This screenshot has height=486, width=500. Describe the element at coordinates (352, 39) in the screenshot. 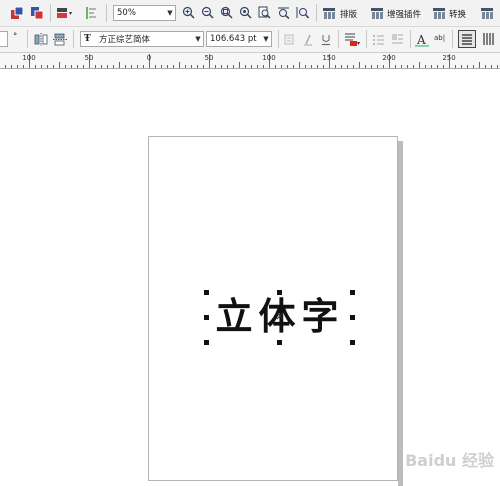

I see `text-alignment-icon` at that location.